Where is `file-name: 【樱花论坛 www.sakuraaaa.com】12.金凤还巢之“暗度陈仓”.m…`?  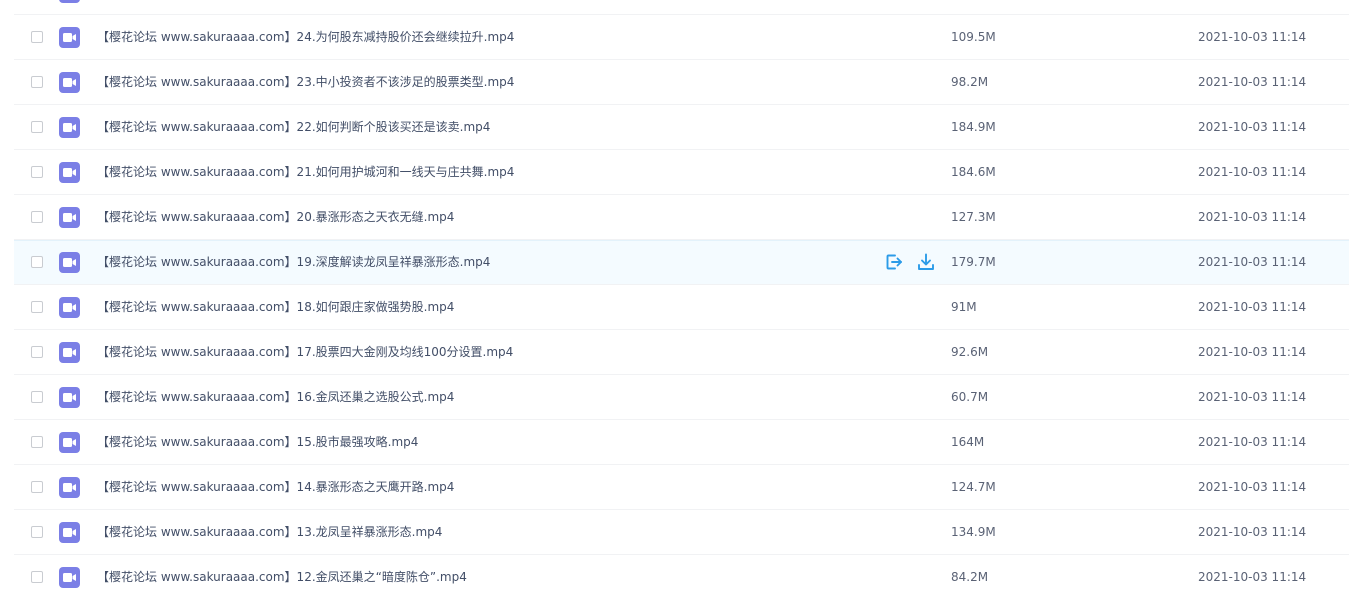
file-name: 【樱花论坛 www.sakuraaaa.com】12.金凤还巢之“暗度陈仓”.m… is located at coordinates (282, 575).